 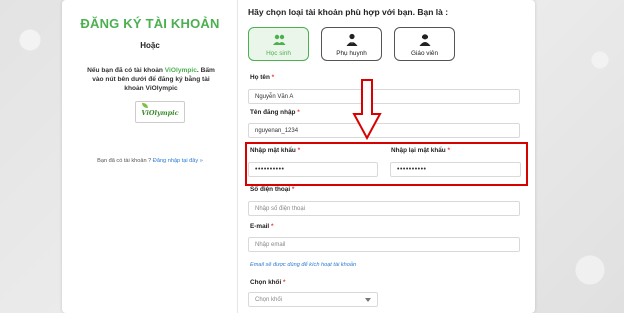 What do you see at coordinates (125, 161) in the screenshot?
I see `has-account-label: Bạn đã có tài khoản ?` at bounding box center [125, 161].